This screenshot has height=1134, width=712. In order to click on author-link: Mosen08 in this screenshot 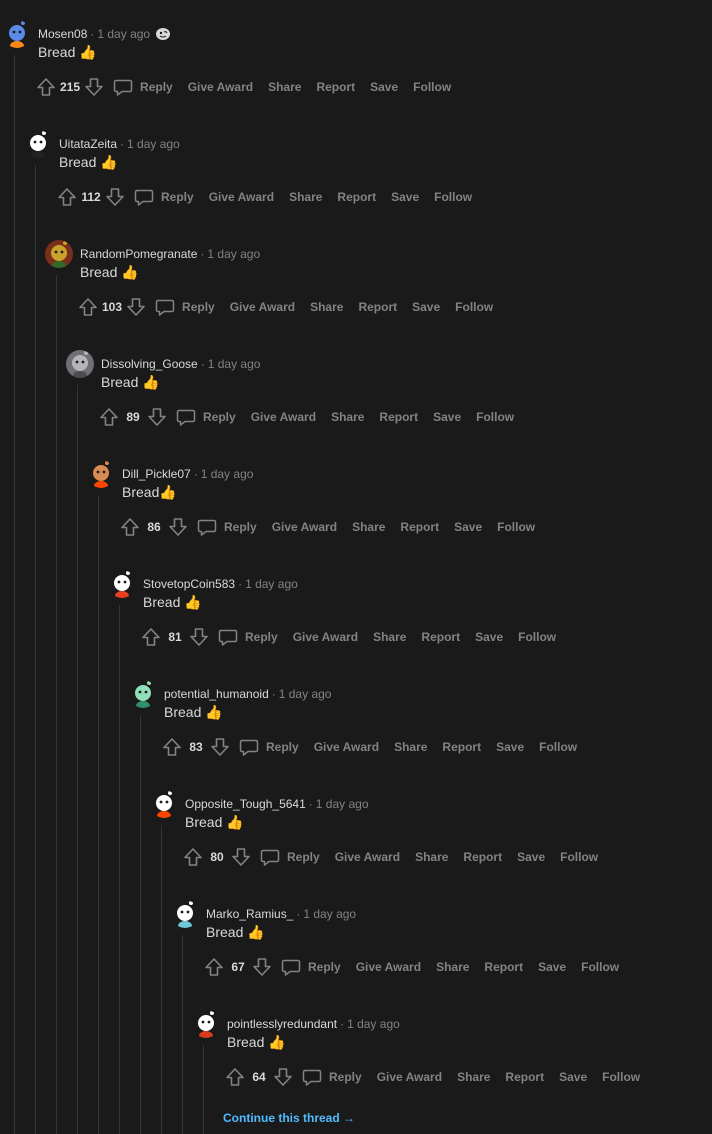, I will do `click(62, 34)`.